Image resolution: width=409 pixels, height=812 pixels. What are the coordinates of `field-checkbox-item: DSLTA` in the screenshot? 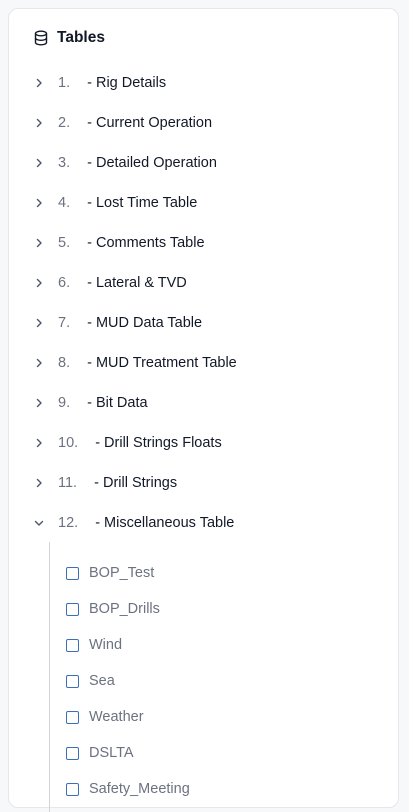 It's located at (100, 753).